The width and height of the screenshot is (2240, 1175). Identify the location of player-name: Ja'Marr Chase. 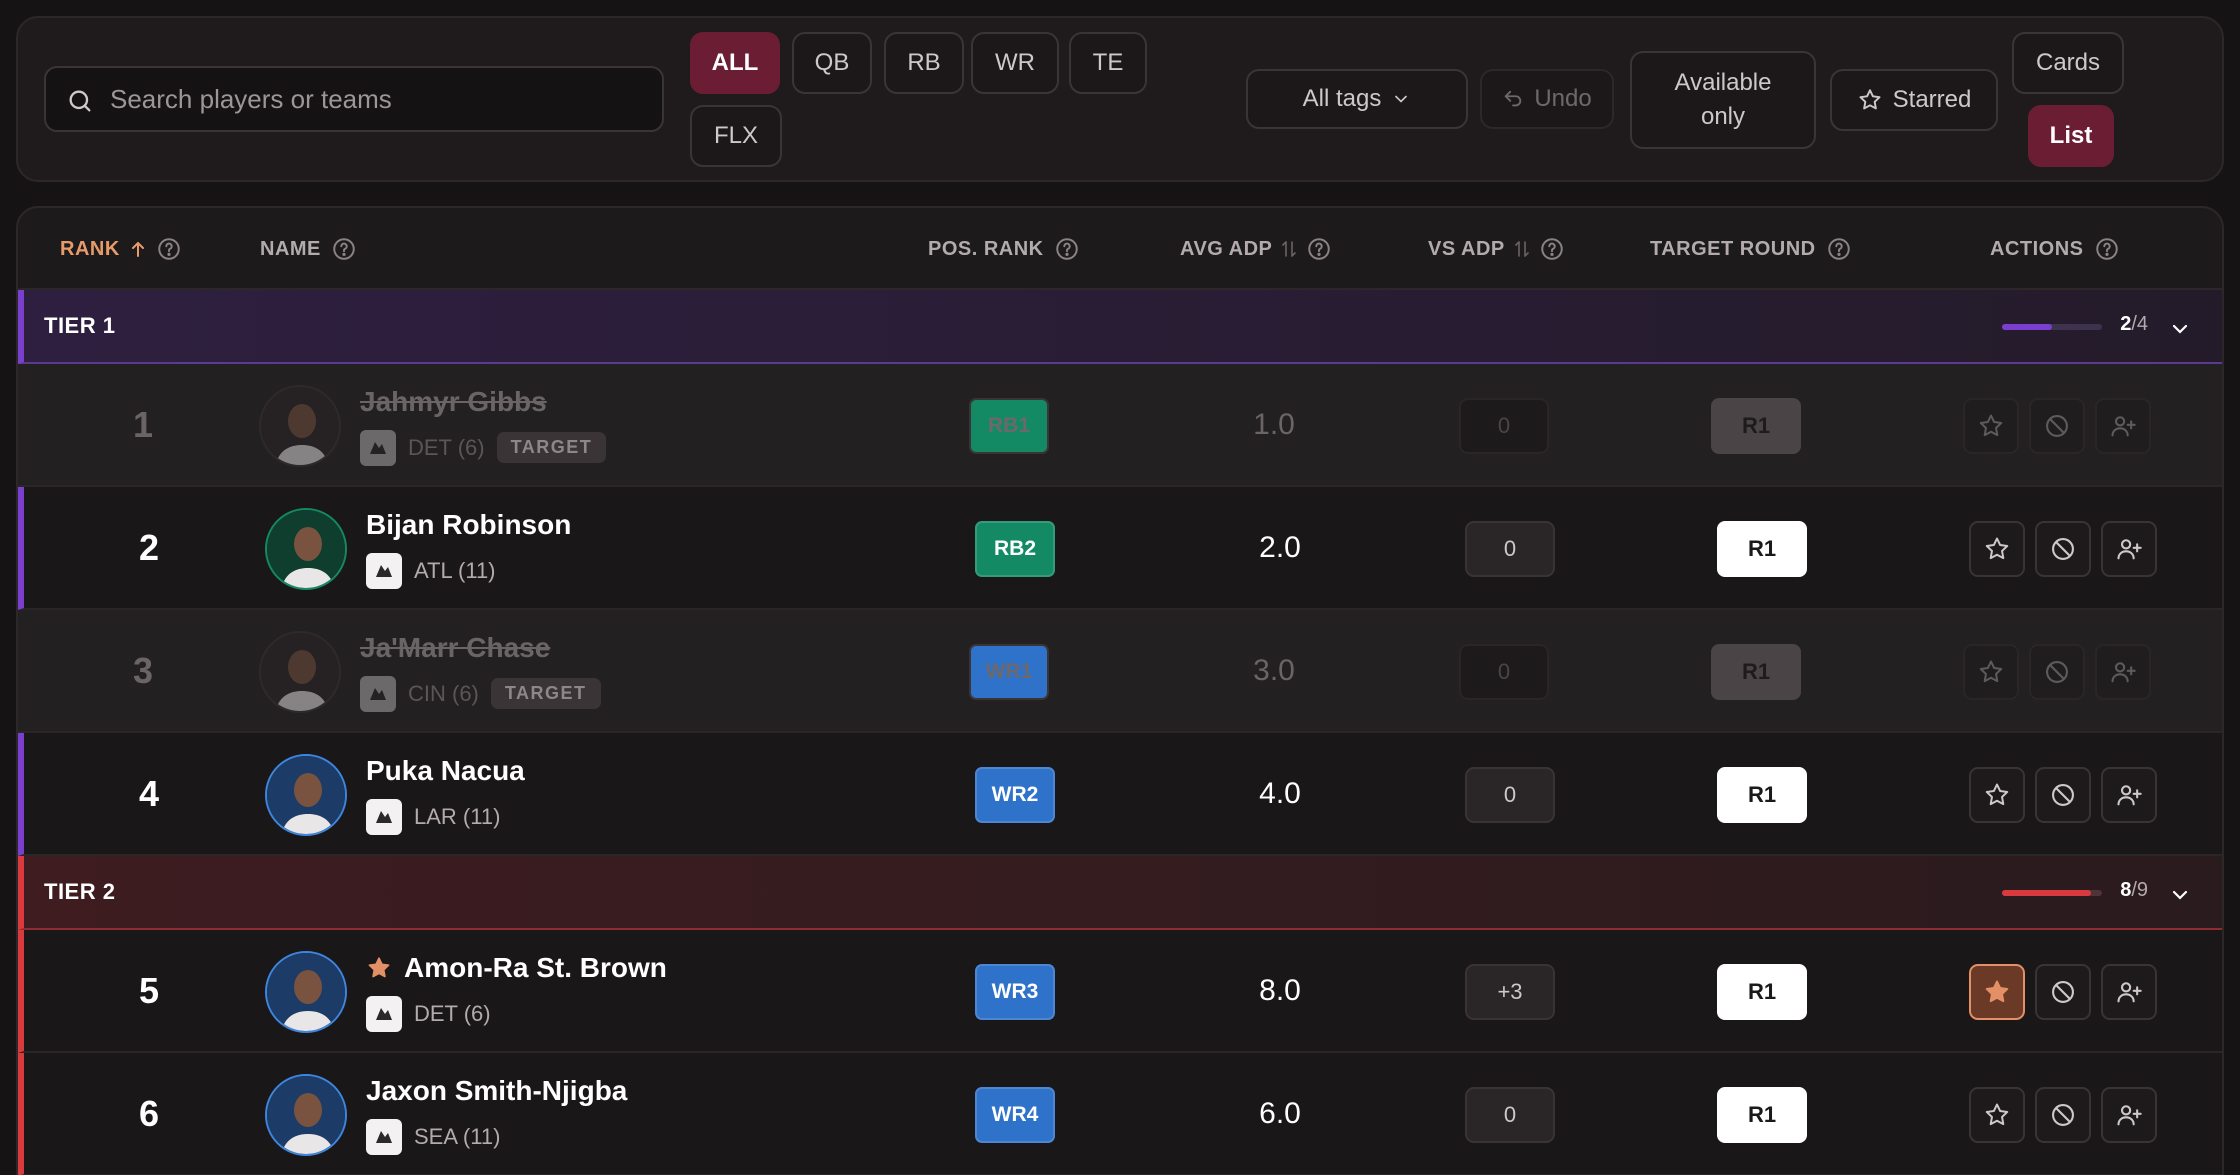
(455, 648).